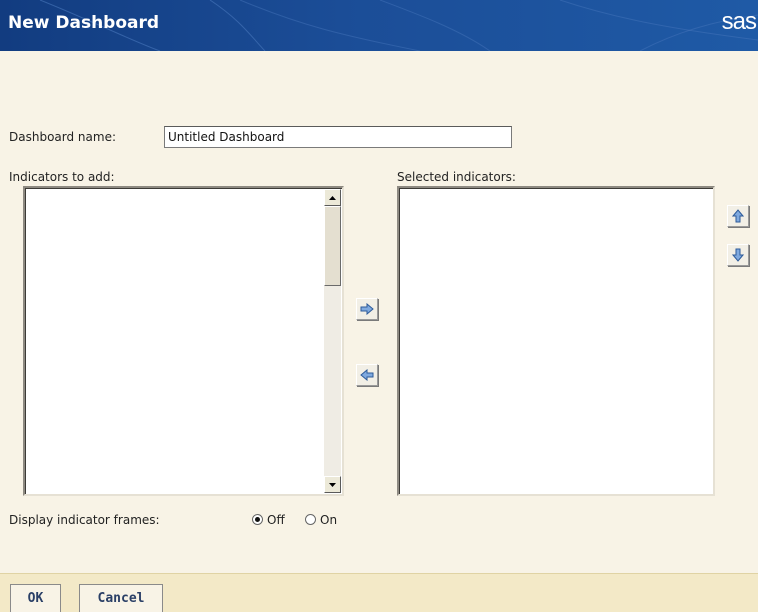  What do you see at coordinates (456, 177) in the screenshot?
I see `selected-indicators-label: Selected indicators:` at bounding box center [456, 177].